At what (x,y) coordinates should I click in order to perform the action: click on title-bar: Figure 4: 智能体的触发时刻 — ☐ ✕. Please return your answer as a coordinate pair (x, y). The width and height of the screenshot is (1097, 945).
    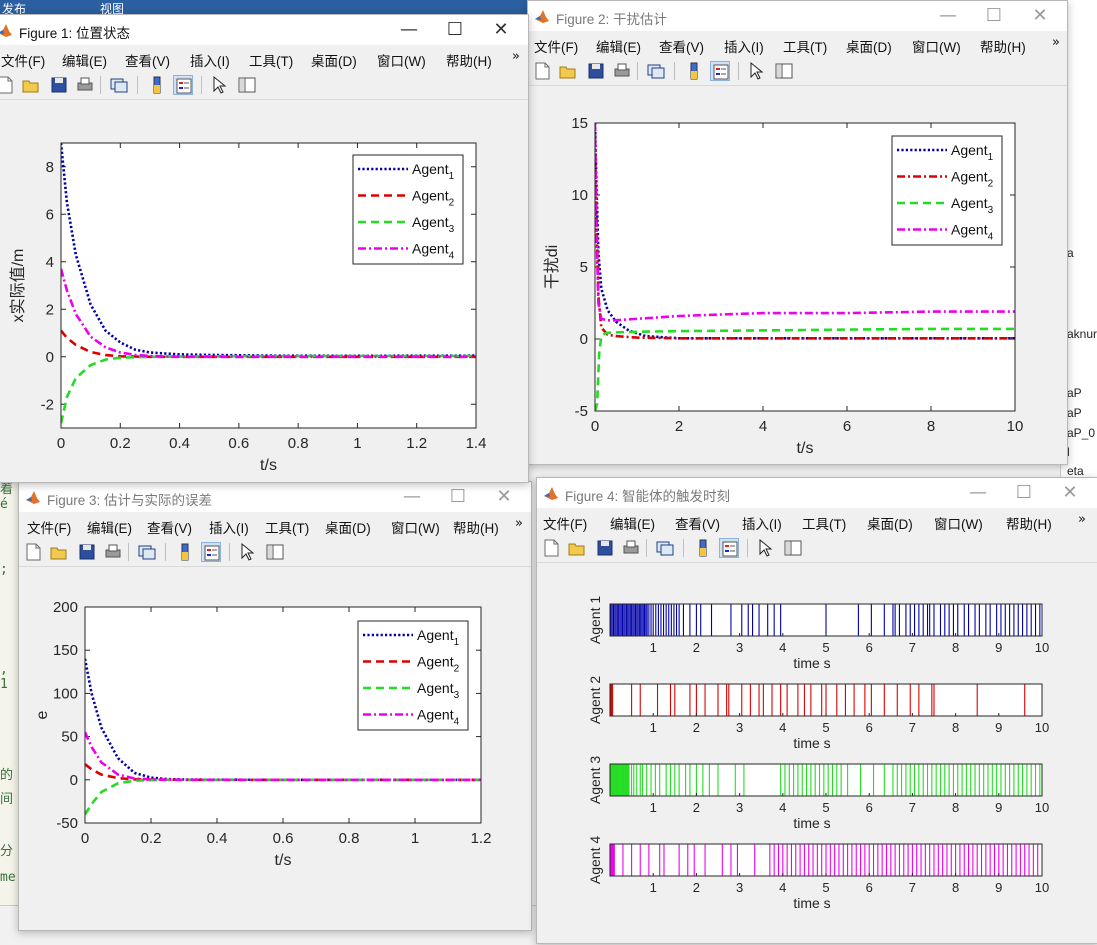
    Looking at the image, I should click on (817, 493).